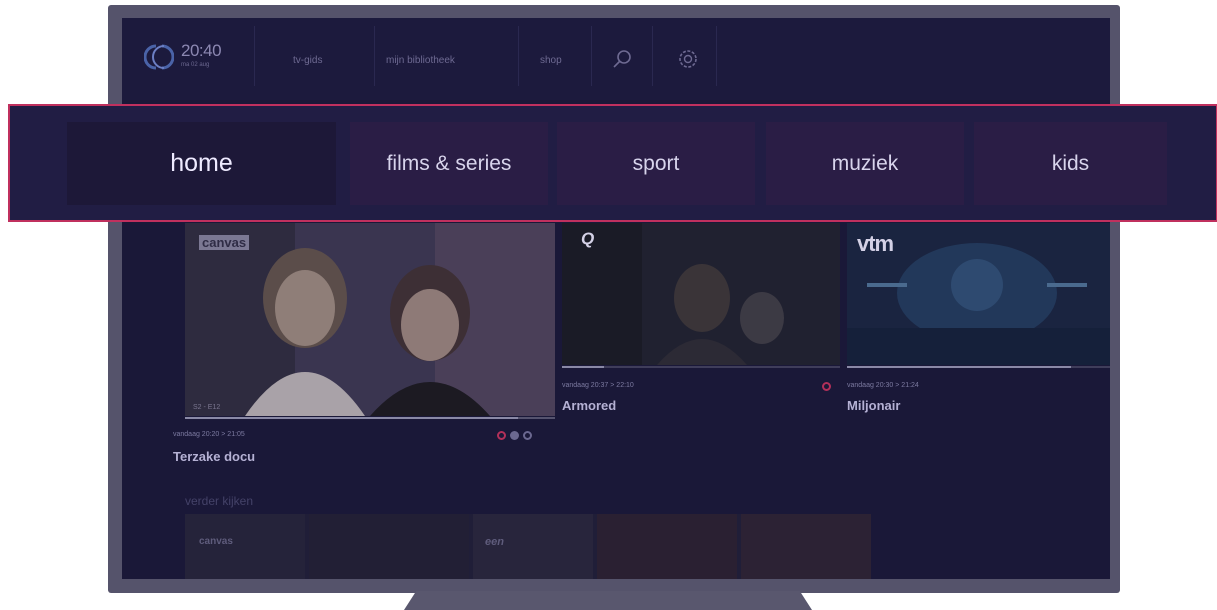 This screenshot has width=1217, height=610. What do you see at coordinates (201, 163) in the screenshot?
I see `tab-home: home` at bounding box center [201, 163].